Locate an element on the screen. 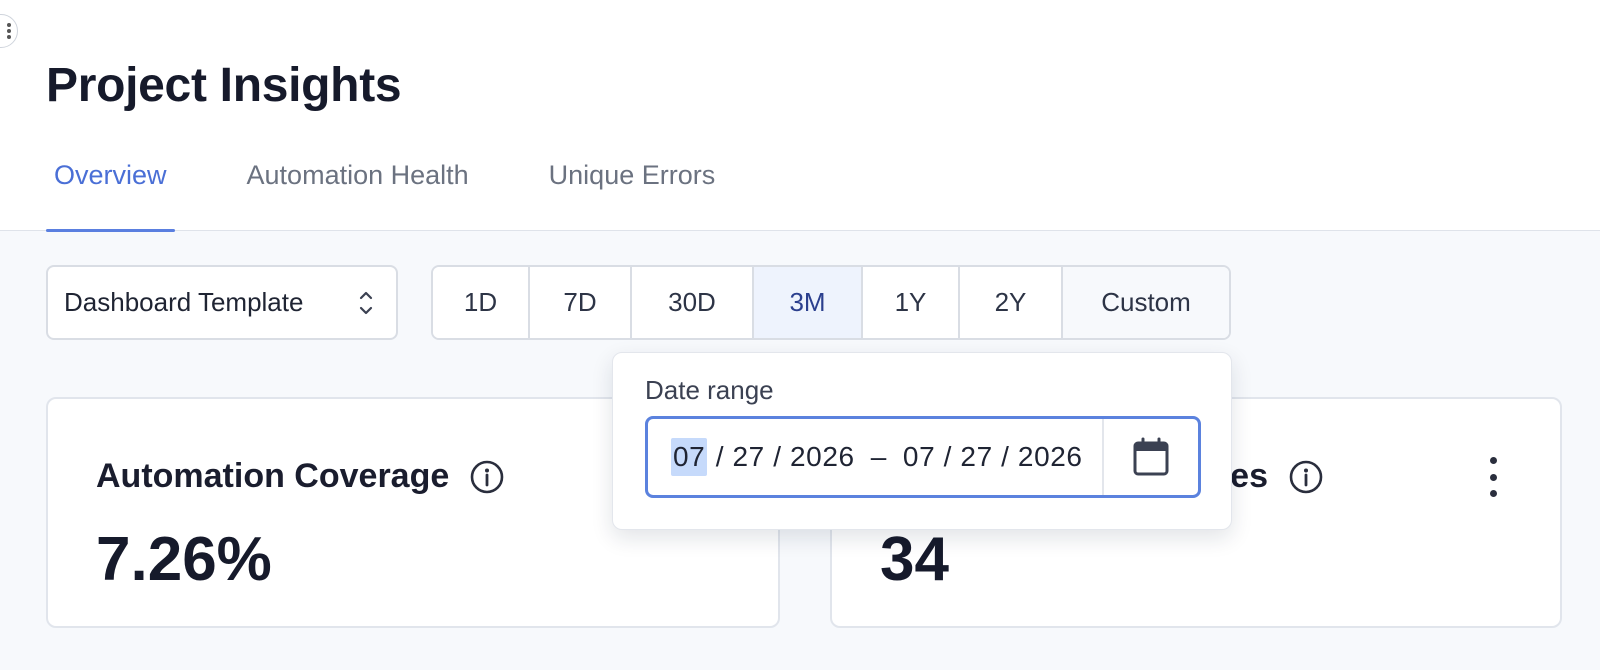 This screenshot has height=670, width=1600. metric-value: 34 is located at coordinates (914, 559).